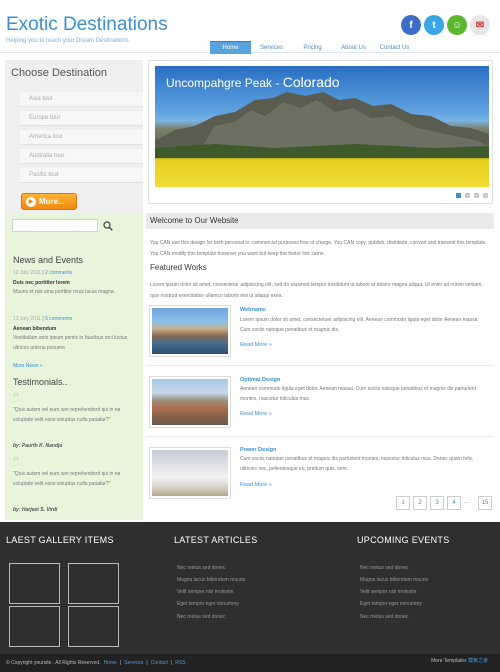 This screenshot has height=672, width=500. I want to click on news-heading: News and Events, so click(48, 260).